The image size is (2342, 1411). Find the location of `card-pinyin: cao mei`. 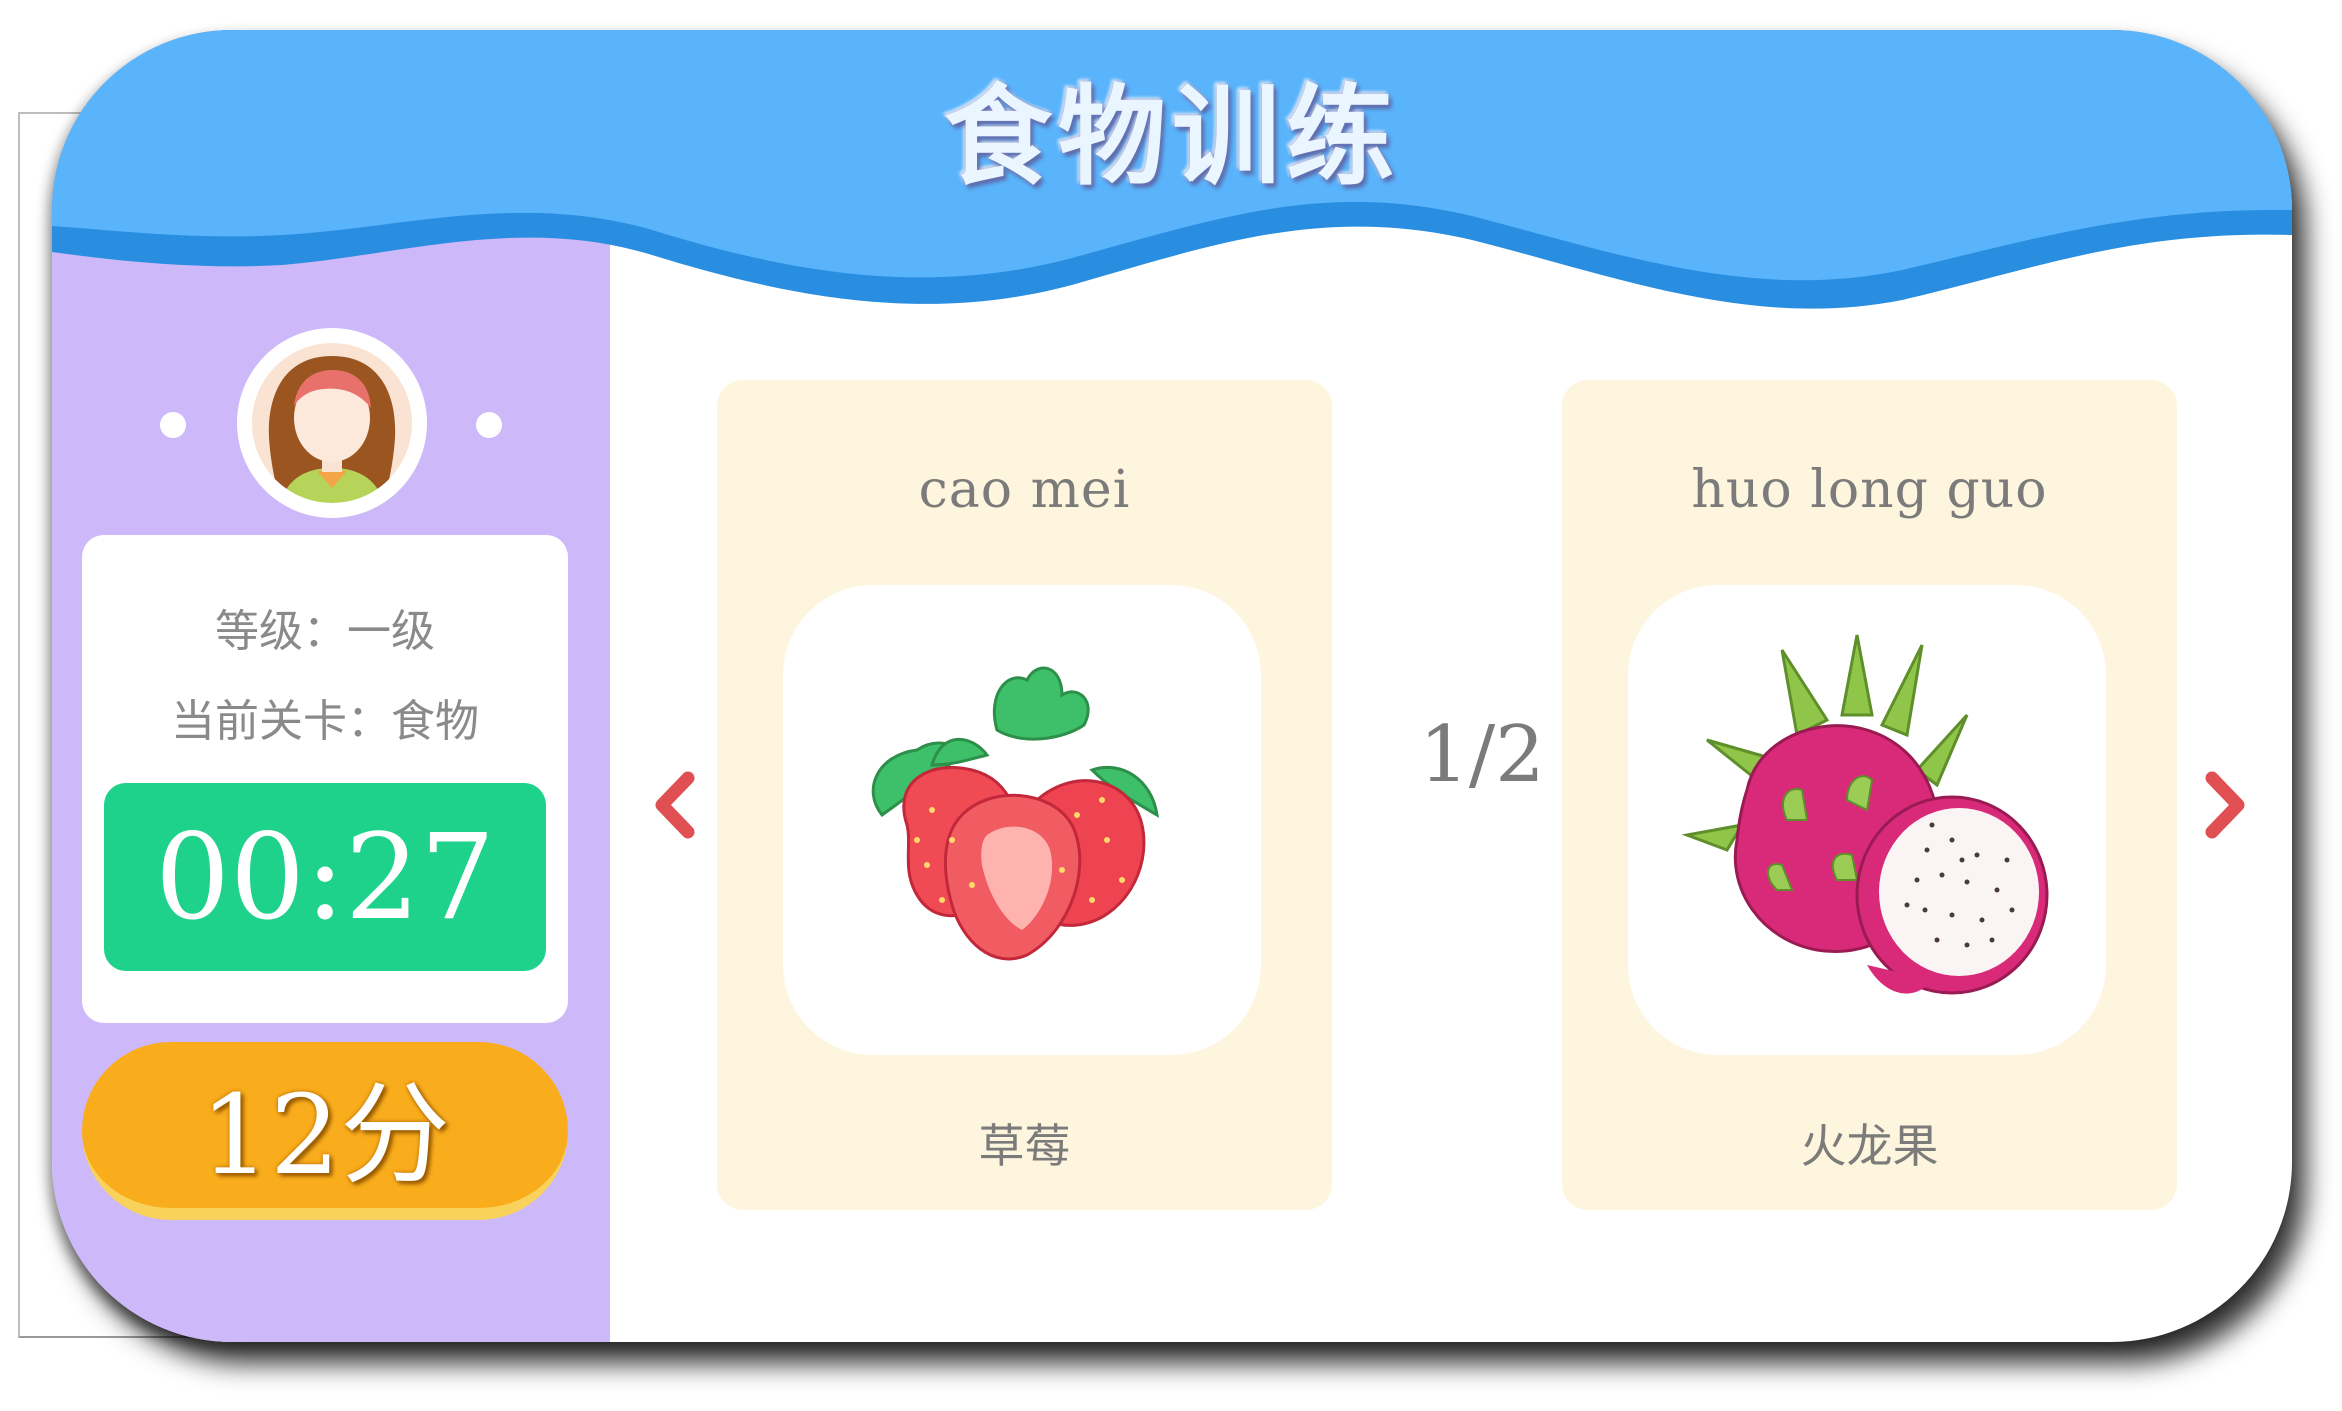

card-pinyin: cao mei is located at coordinates (1024, 490).